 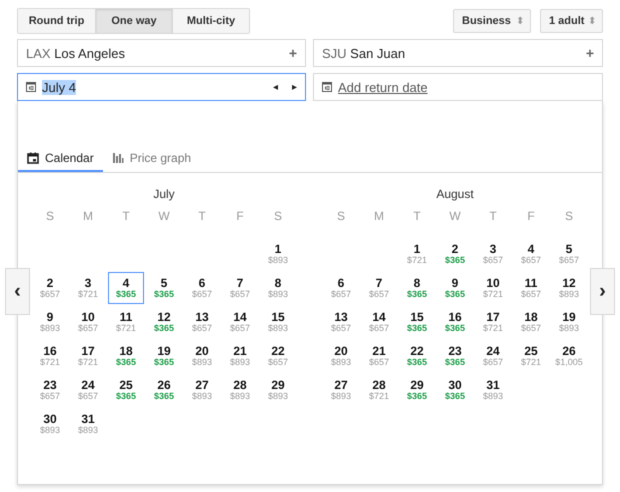 What do you see at coordinates (275, 87) in the screenshot?
I see `previous-day-arrow: ◂` at bounding box center [275, 87].